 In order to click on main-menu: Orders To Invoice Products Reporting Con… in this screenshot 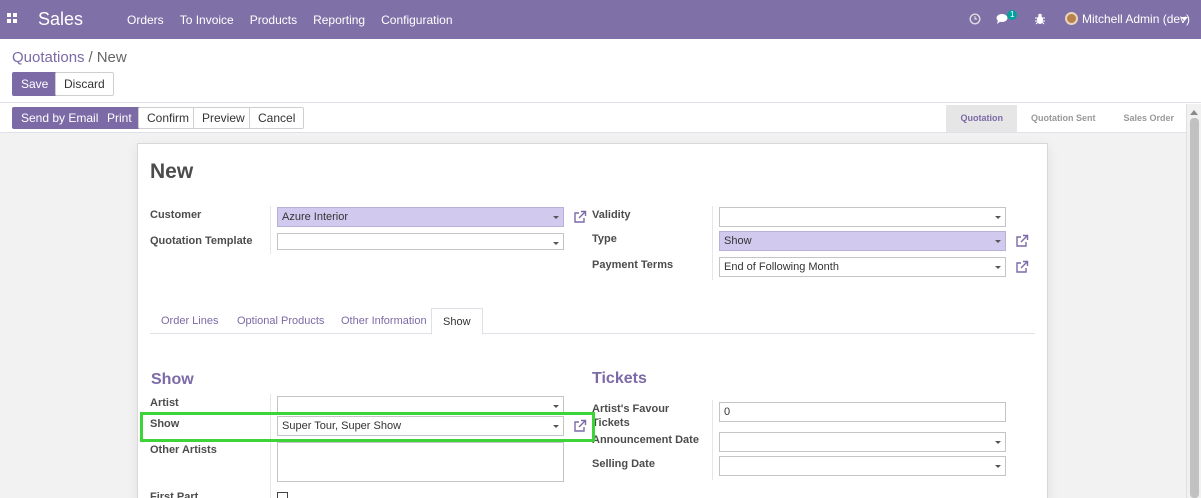, I will do `click(298, 20)`.